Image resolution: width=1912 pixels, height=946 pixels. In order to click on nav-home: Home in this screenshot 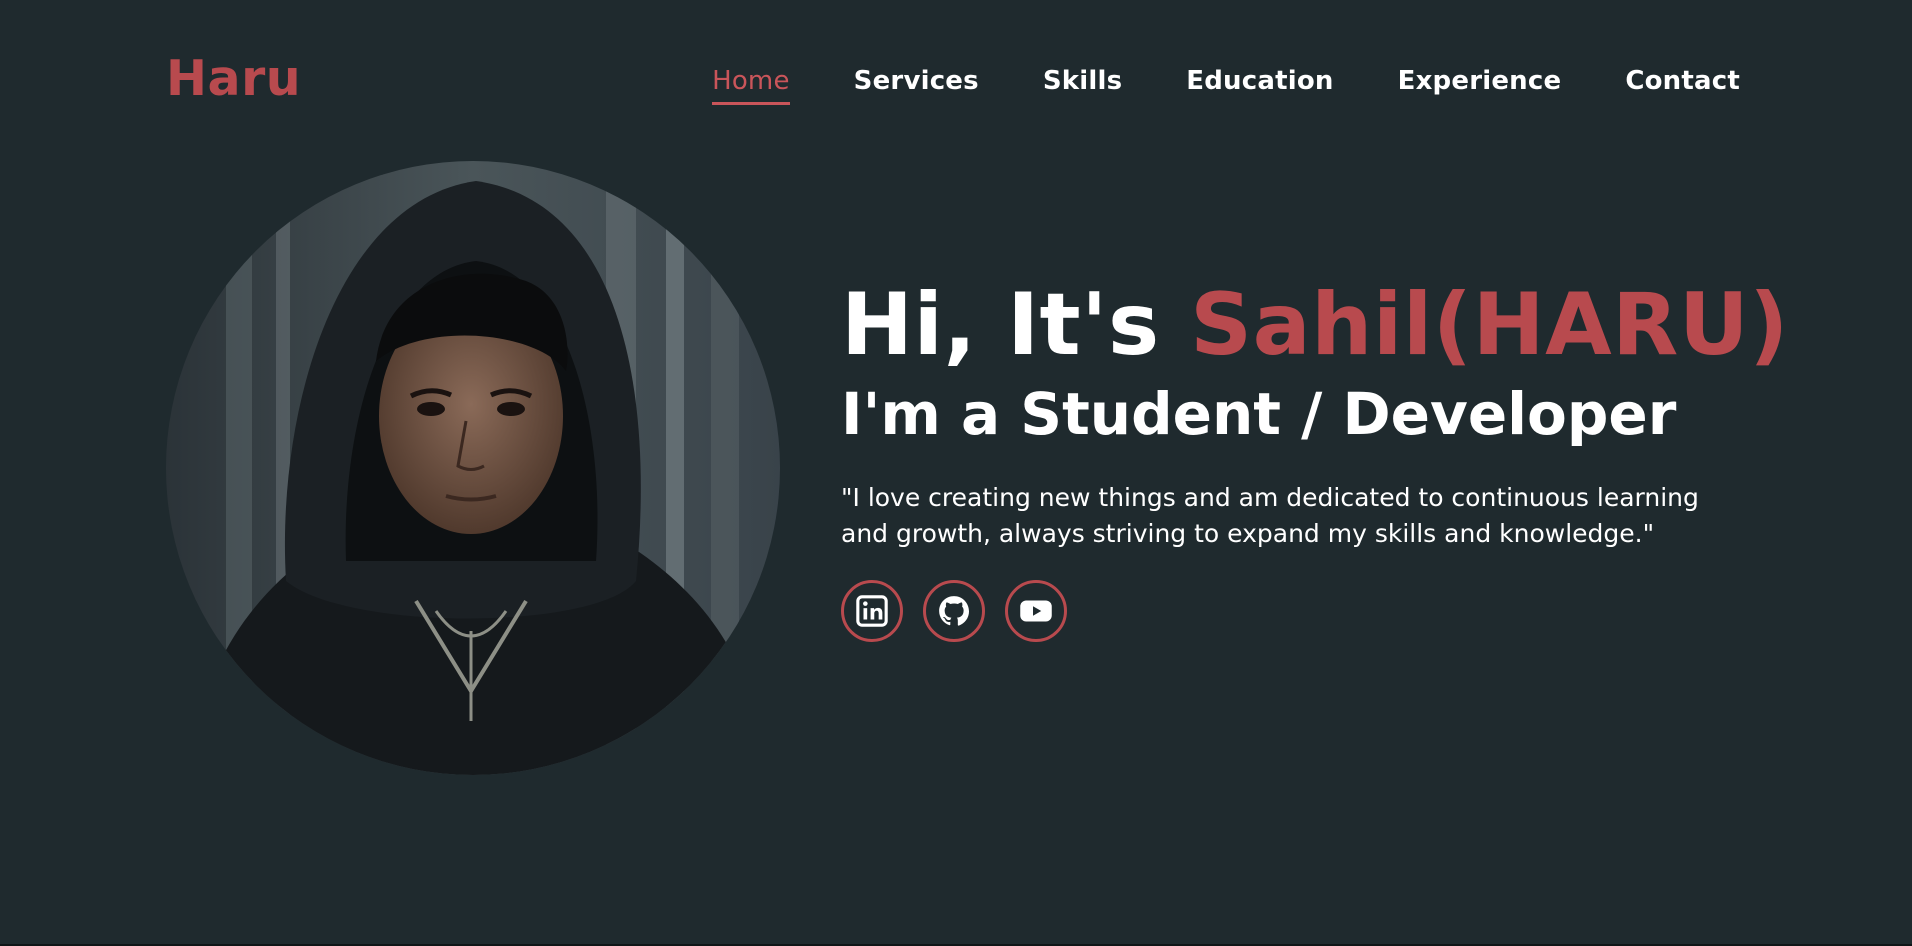, I will do `click(751, 84)`.